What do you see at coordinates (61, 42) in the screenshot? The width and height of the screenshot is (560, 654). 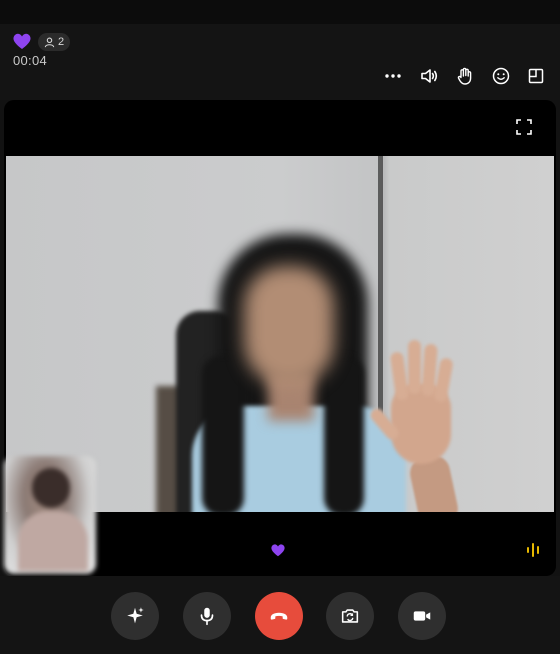 I see `participant-count: 2` at bounding box center [61, 42].